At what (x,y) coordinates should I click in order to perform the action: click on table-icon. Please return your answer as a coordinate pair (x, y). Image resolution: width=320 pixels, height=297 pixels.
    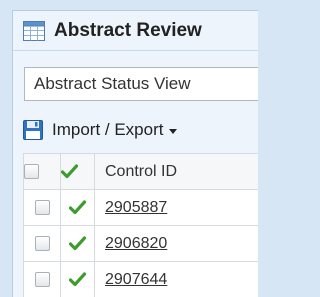
    Looking at the image, I should click on (34, 30).